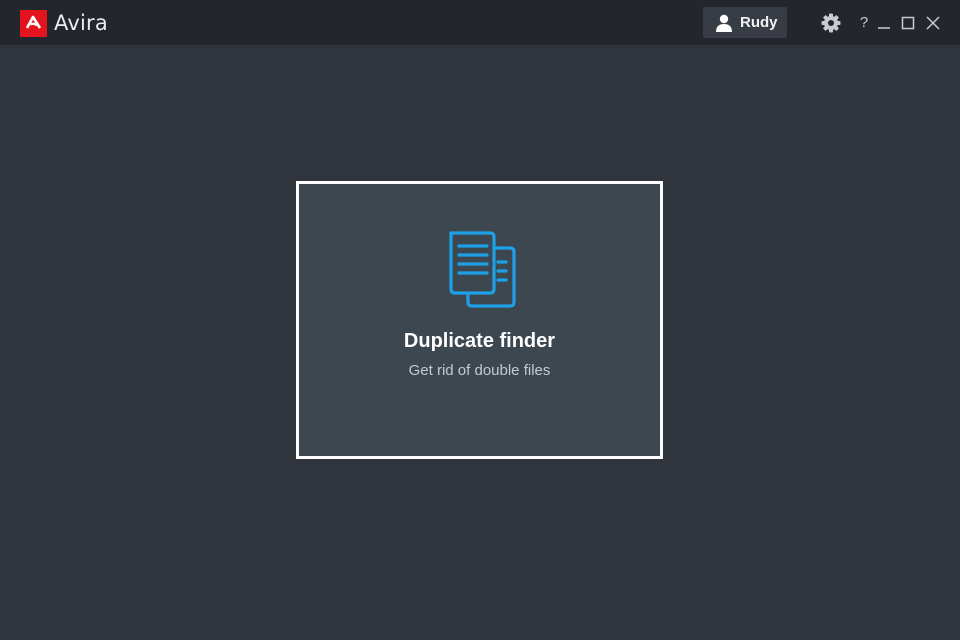 Image resolution: width=960 pixels, height=640 pixels. What do you see at coordinates (759, 22) in the screenshot?
I see `user-name: Rudy` at bounding box center [759, 22].